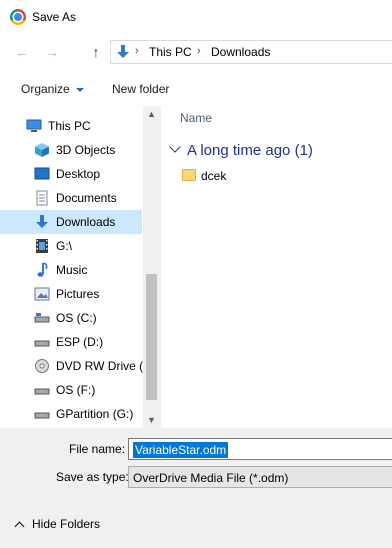  I want to click on sidebar-item-this-pc: This PC, so click(71, 126).